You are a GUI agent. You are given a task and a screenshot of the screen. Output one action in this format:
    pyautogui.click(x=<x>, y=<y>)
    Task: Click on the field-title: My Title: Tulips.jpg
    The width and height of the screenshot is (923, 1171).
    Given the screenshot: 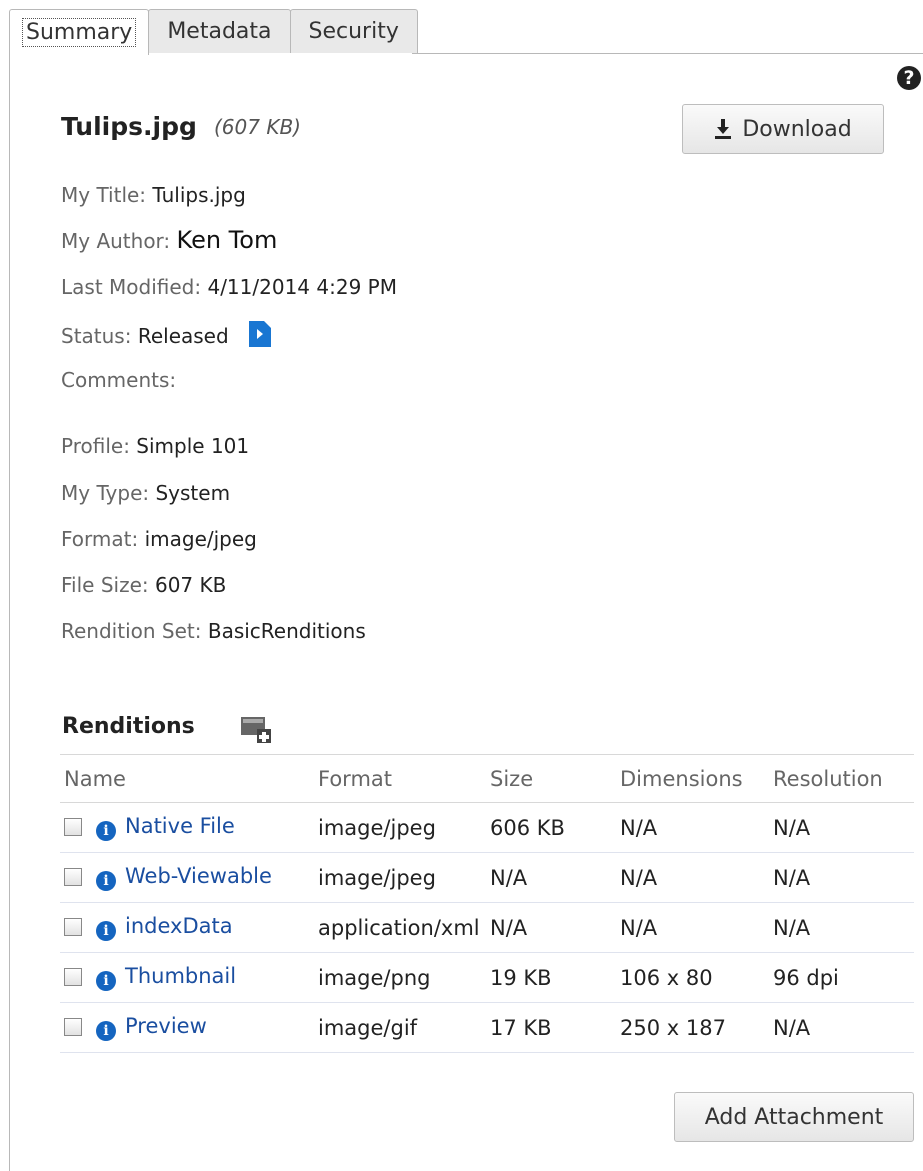 What is the action you would take?
    pyautogui.click(x=153, y=195)
    